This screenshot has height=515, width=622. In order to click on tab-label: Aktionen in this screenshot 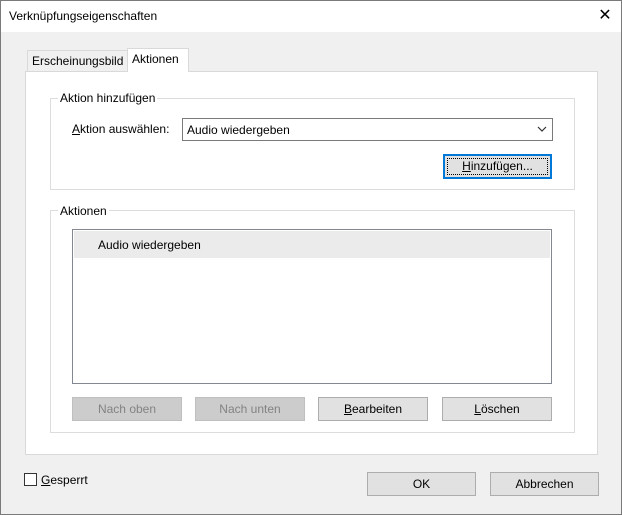, I will do `click(155, 59)`.